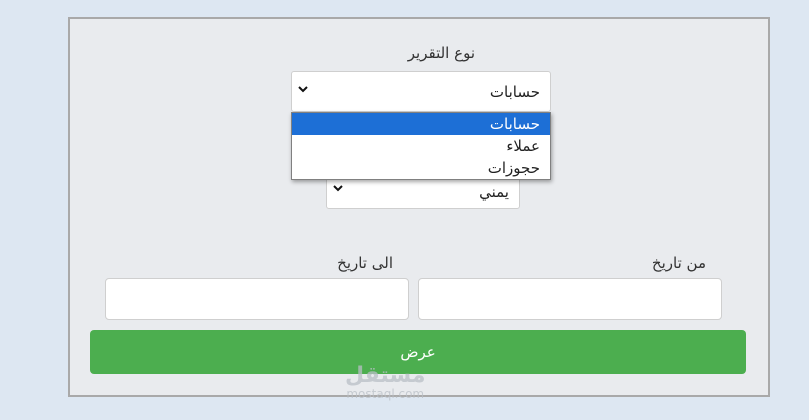  Describe the element at coordinates (257, 299) in the screenshot. I see `to-date-input` at that location.